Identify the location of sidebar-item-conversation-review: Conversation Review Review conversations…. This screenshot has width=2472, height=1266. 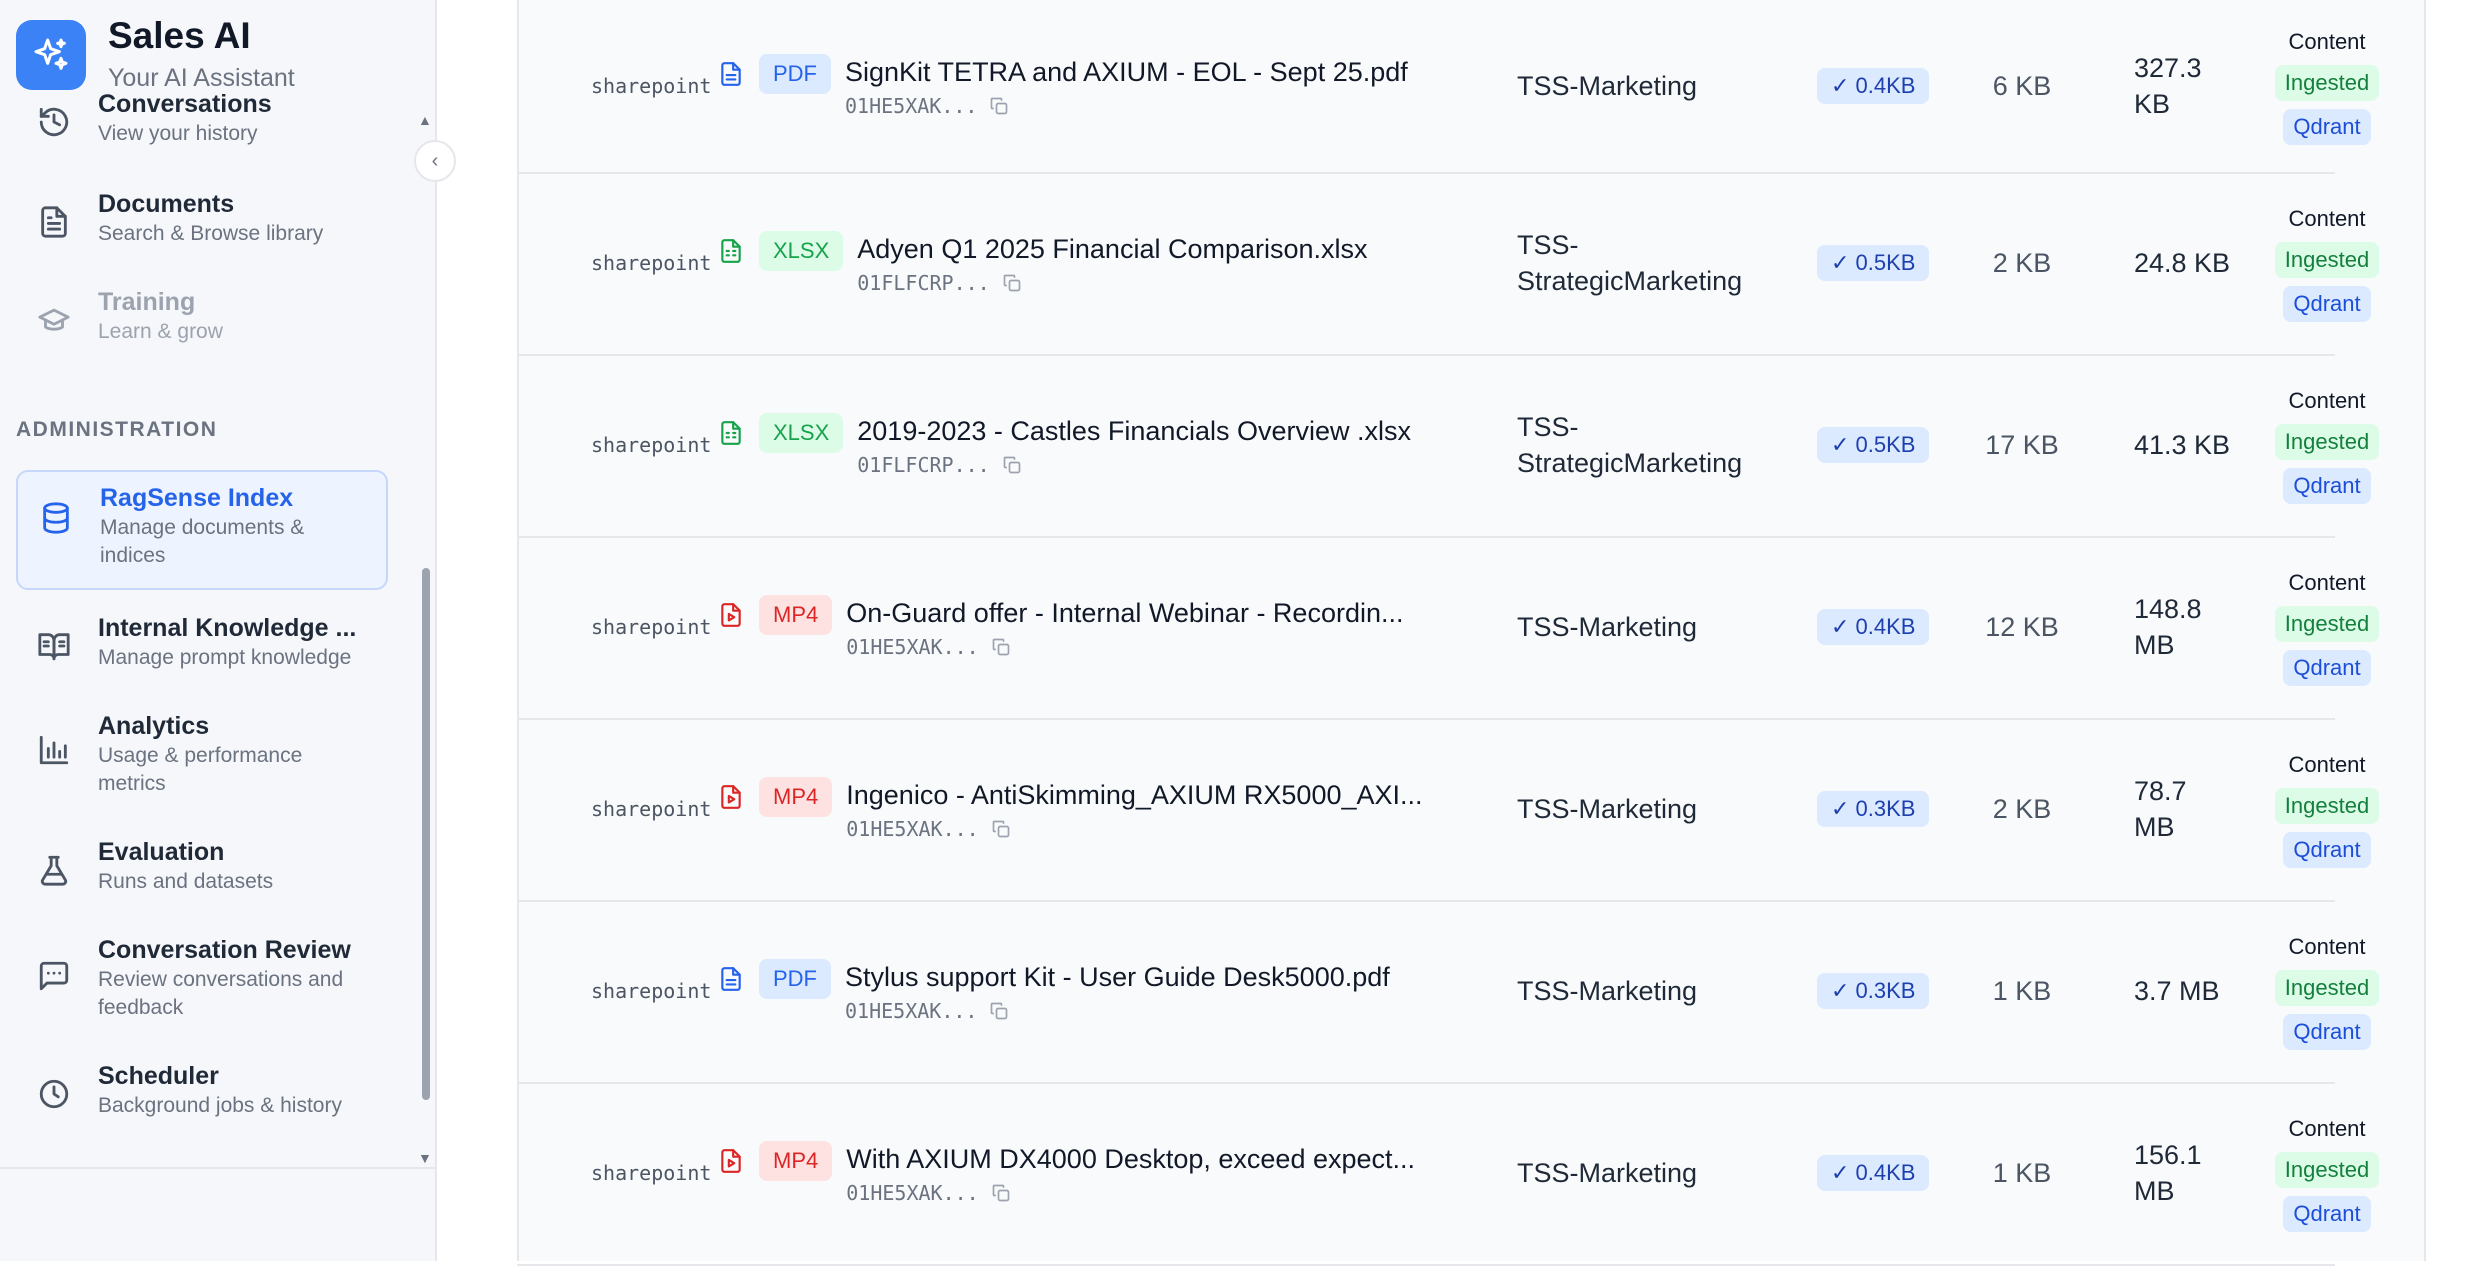
(202, 984).